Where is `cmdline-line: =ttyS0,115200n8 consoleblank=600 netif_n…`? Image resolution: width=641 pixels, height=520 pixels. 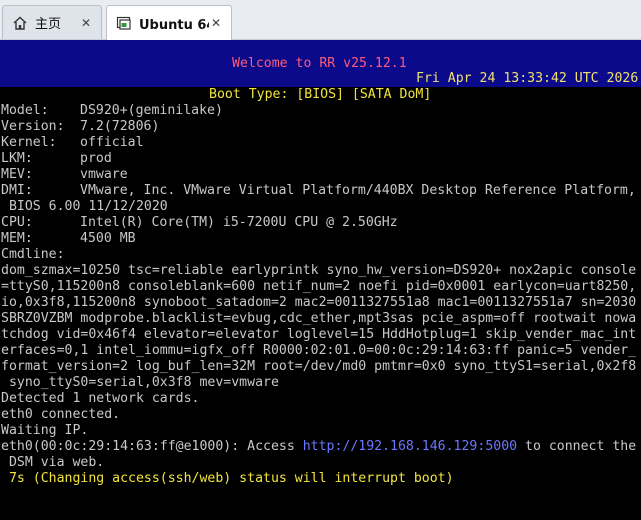
cmdline-line: =ttyS0,115200n8 consoleblank=600 netif_n… is located at coordinates (319, 286).